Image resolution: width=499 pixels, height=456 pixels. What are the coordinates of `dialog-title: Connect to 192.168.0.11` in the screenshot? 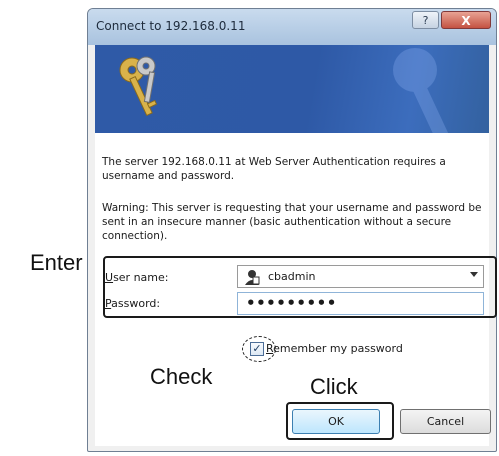 It's located at (171, 26).